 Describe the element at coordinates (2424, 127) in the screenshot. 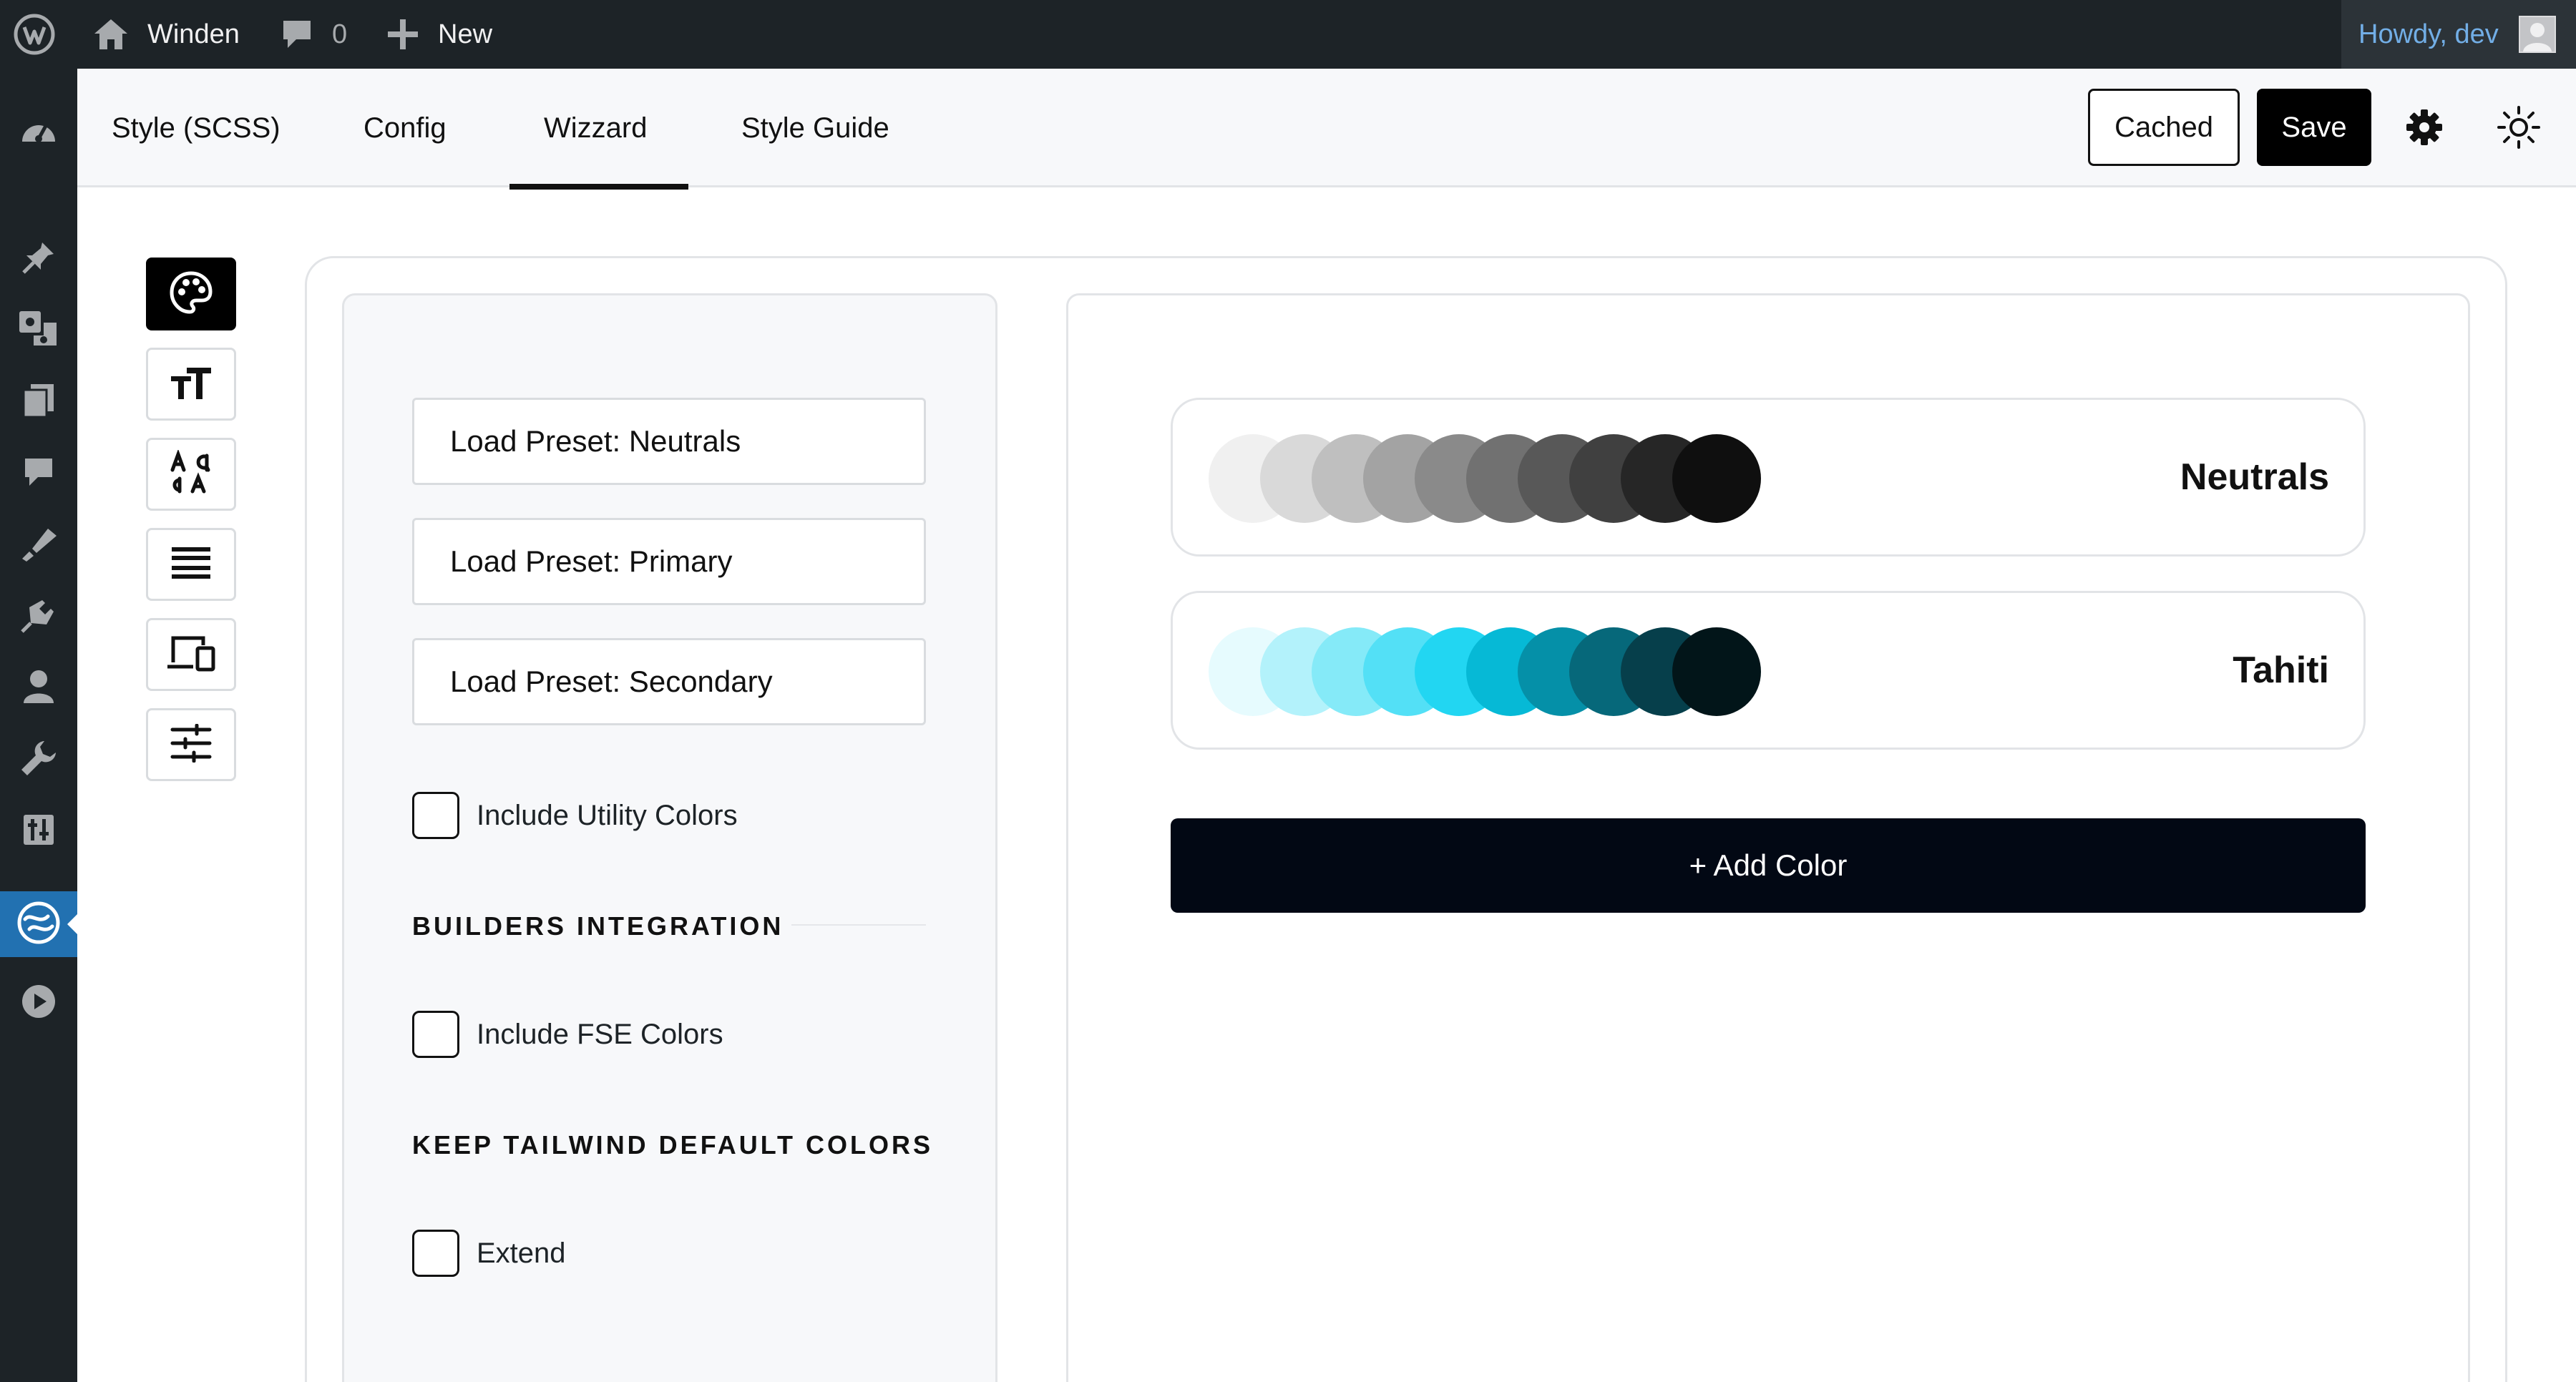

I see `settings-gear-icon` at that location.